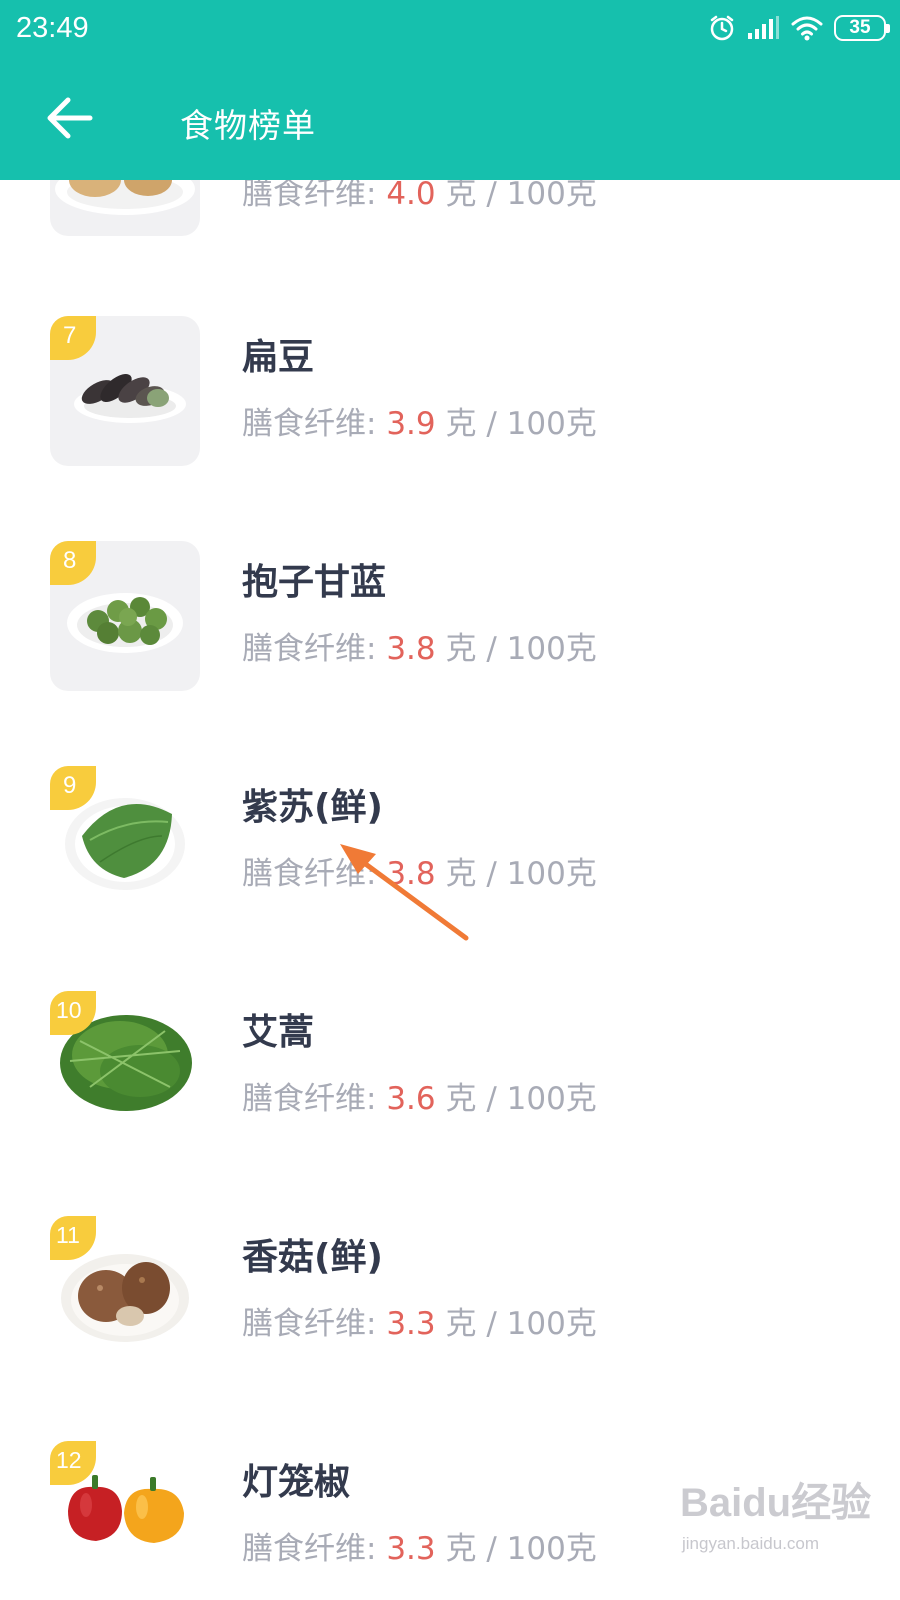 This screenshot has width=900, height=1600. I want to click on status-time: 23:49, so click(52, 28).